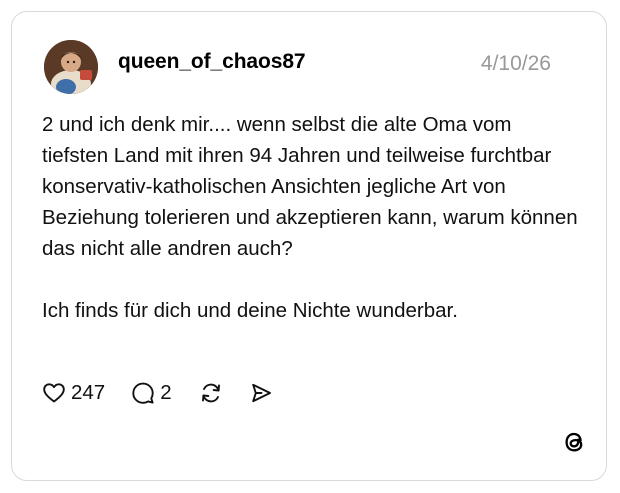  I want to click on like-button: 247, so click(73, 393).